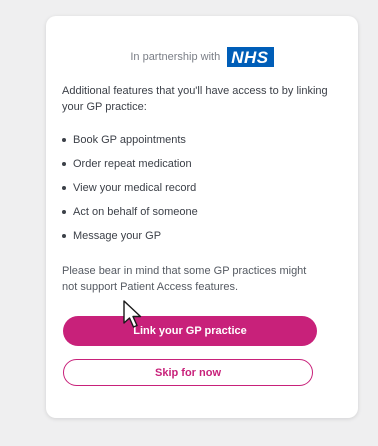 This screenshot has height=446, width=378. I want to click on partnership-header: In partnership with NHS, so click(202, 57).